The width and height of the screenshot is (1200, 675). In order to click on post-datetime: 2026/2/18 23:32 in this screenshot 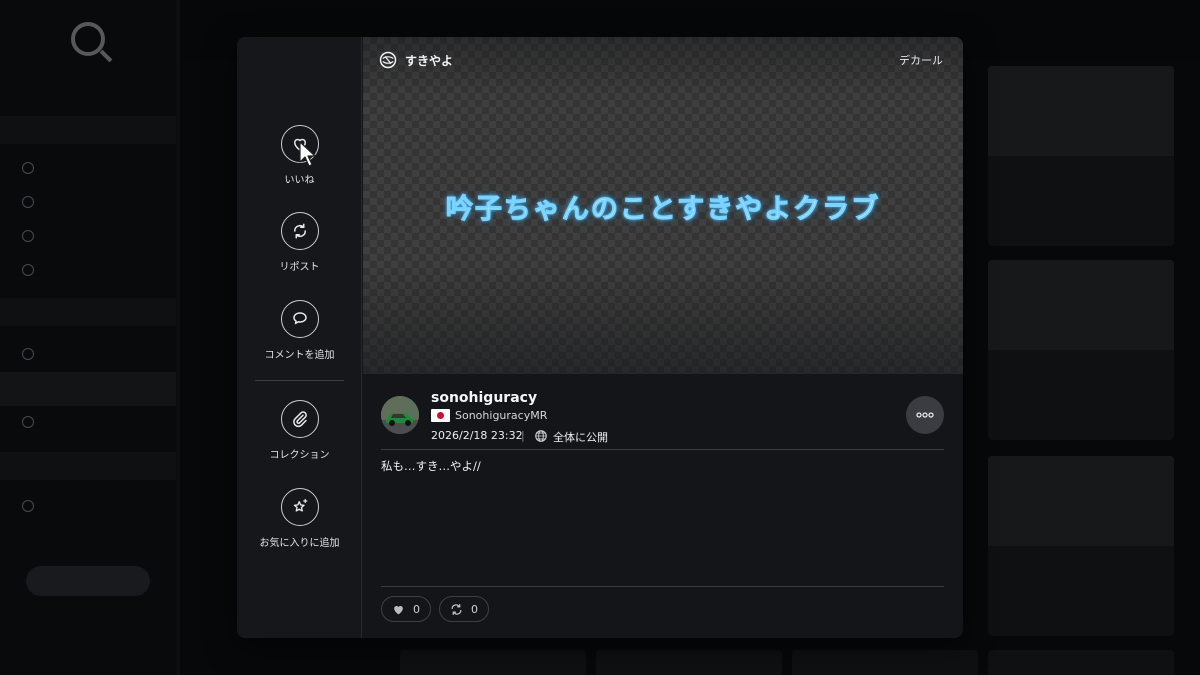, I will do `click(477, 435)`.